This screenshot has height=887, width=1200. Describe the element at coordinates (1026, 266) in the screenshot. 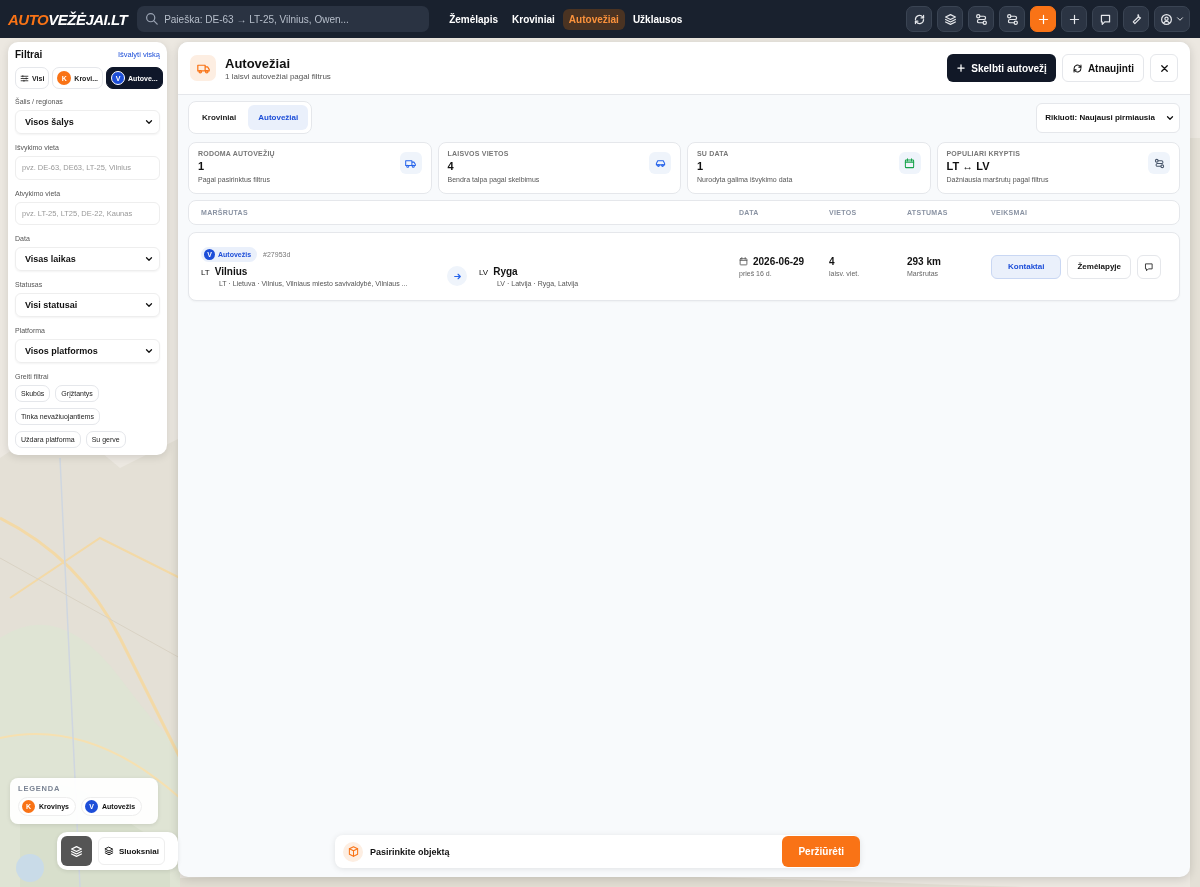

I see `contacts-button: Kontaktai` at that location.